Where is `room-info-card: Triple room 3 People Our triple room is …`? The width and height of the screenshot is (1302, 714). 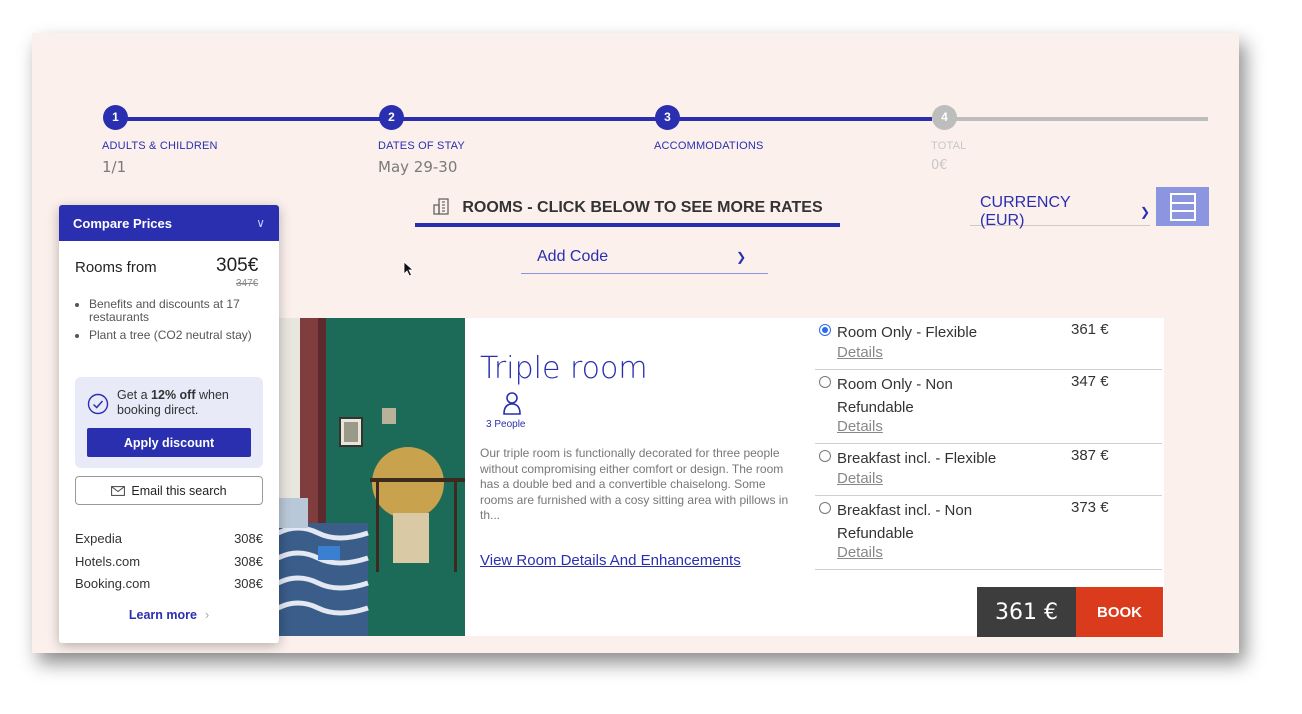
room-info-card: Triple room 3 People Our triple room is … is located at coordinates (639, 477).